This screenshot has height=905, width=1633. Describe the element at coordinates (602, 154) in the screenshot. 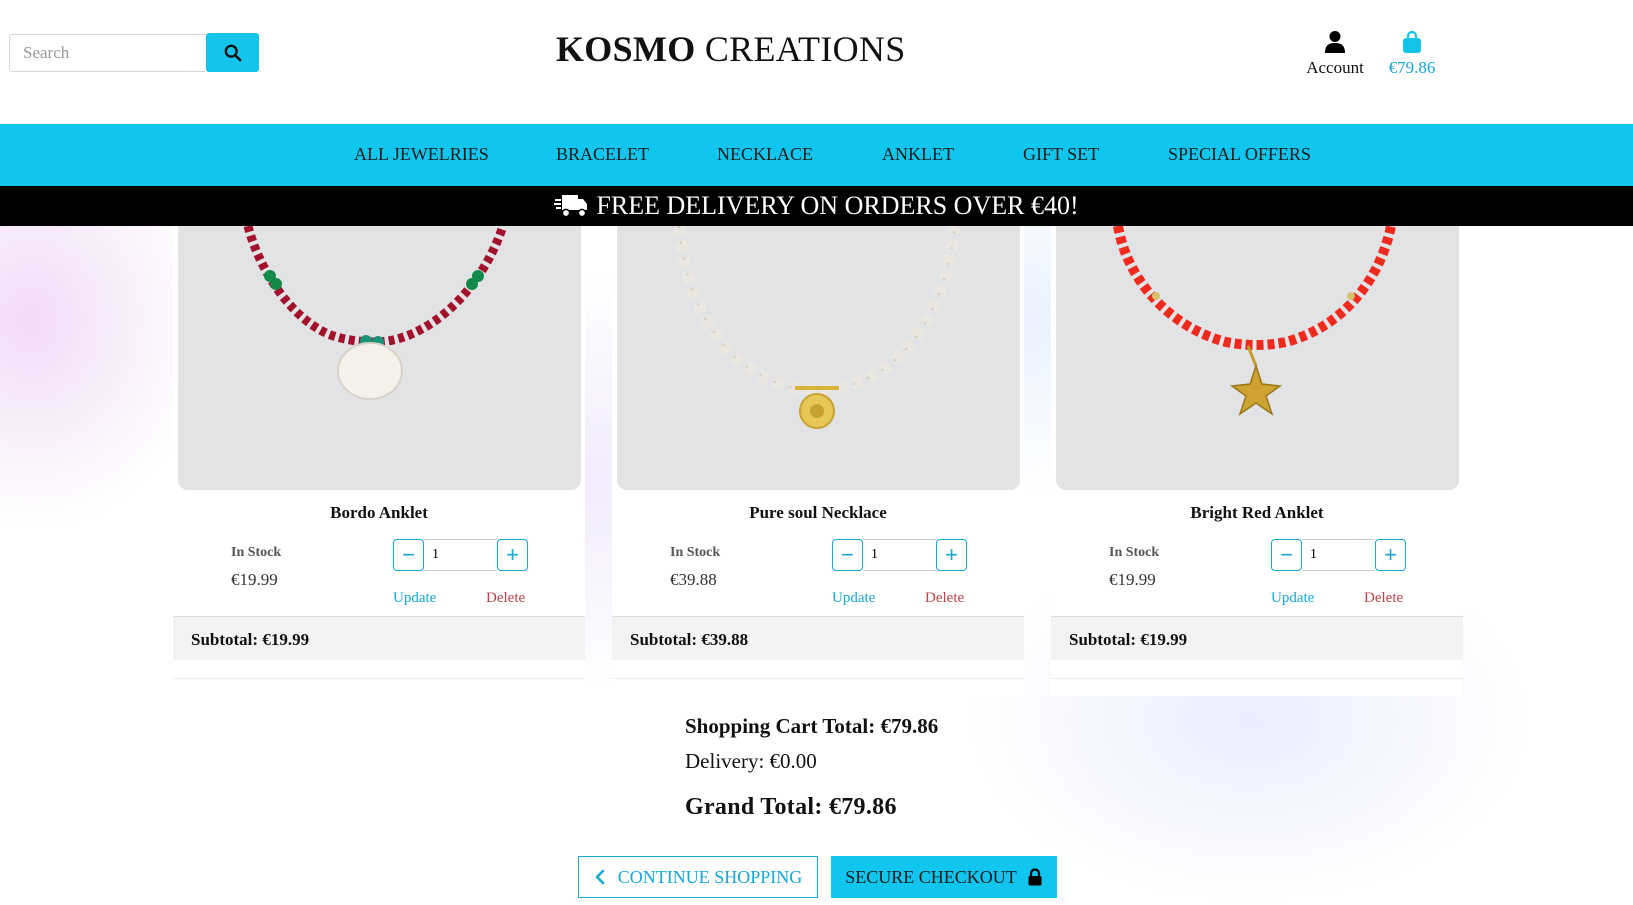

I see `nav-item-bracelet: BRACELET` at that location.